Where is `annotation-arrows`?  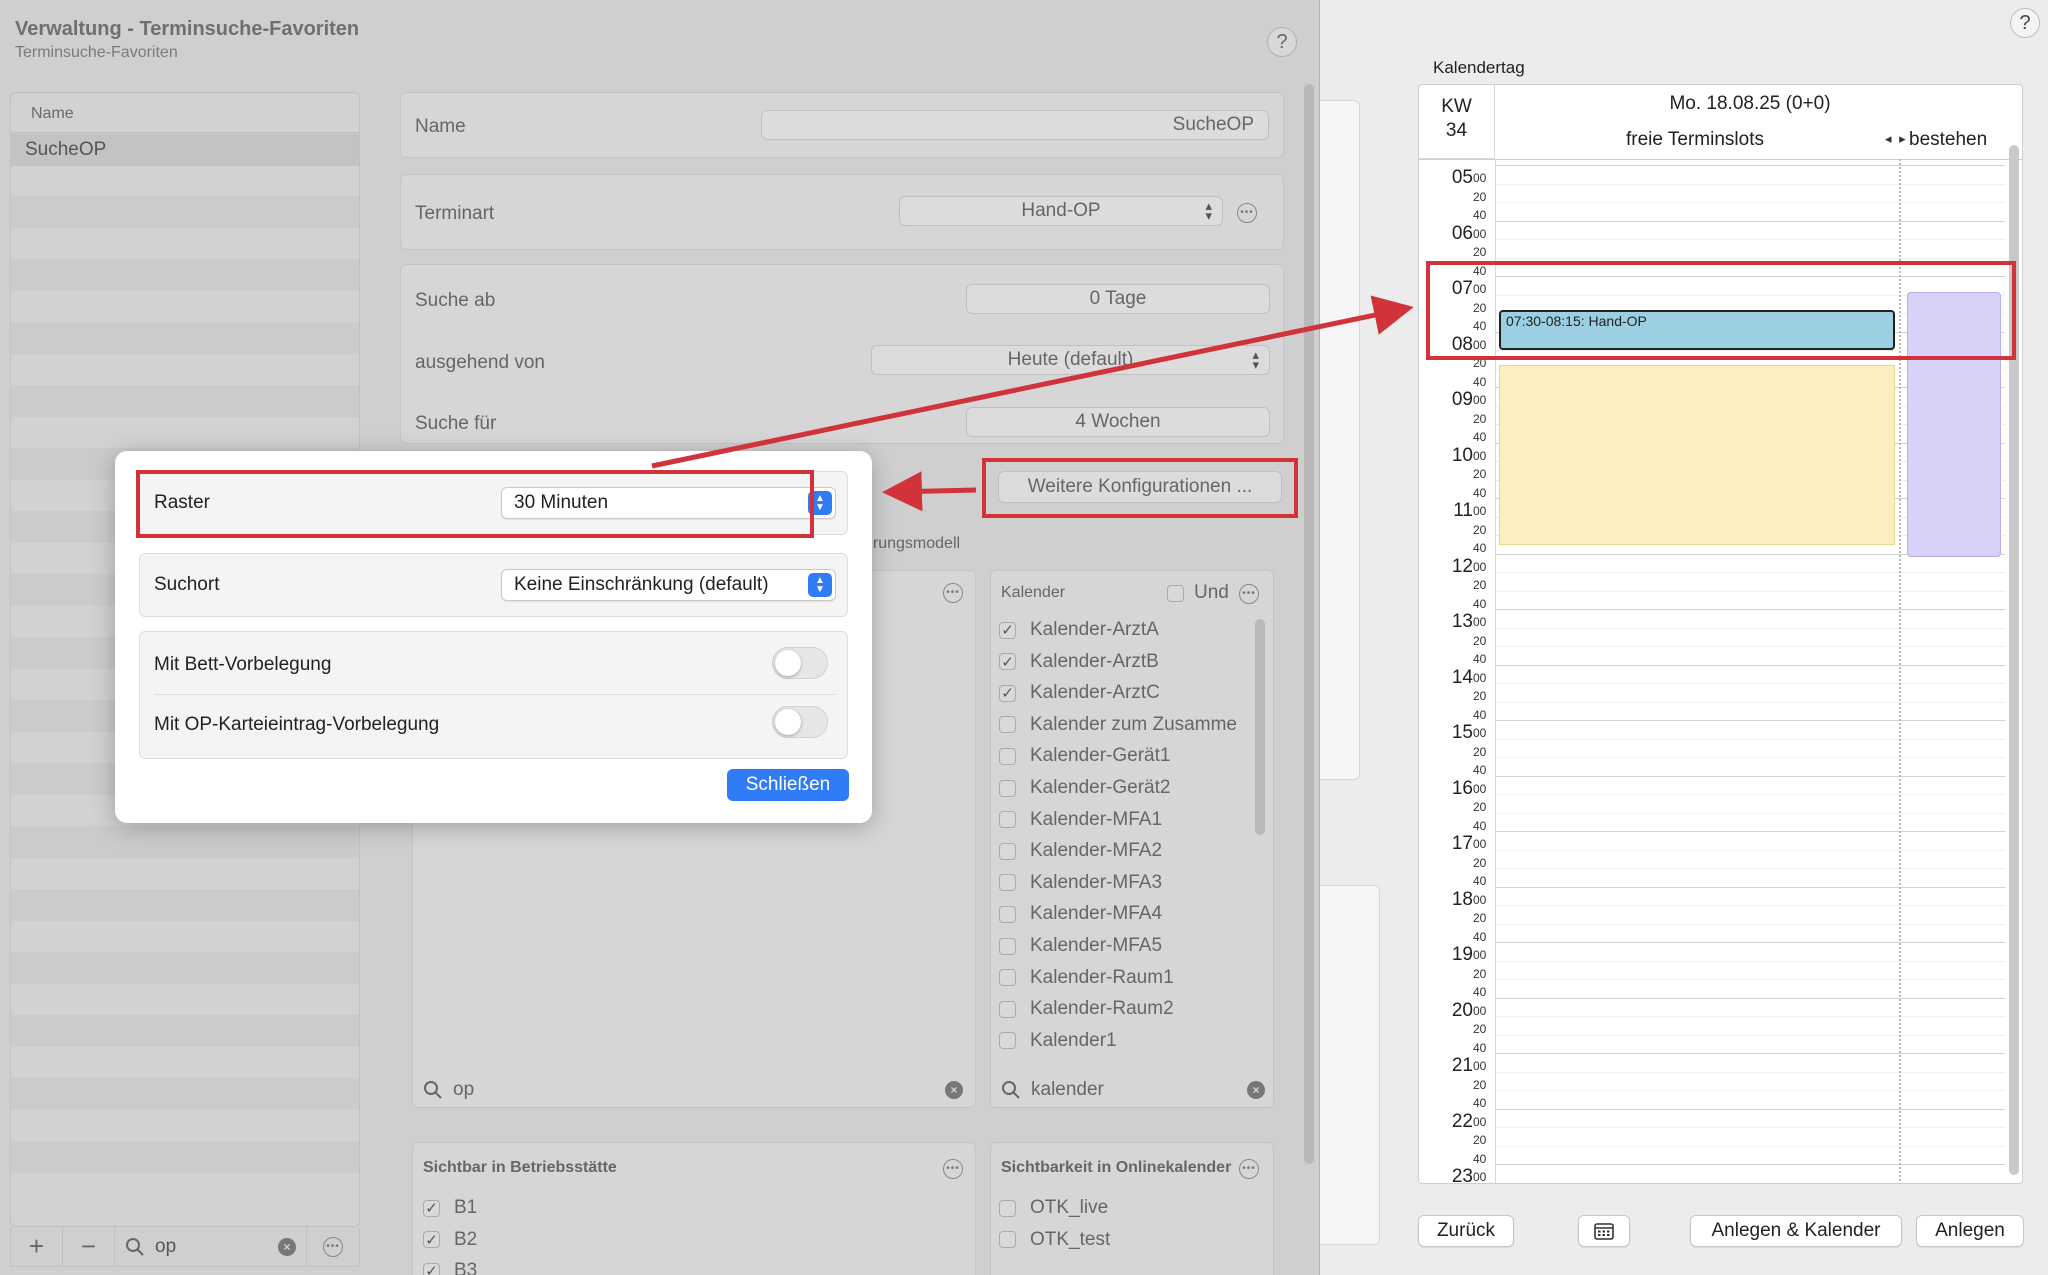 annotation-arrows is located at coordinates (1032, 403).